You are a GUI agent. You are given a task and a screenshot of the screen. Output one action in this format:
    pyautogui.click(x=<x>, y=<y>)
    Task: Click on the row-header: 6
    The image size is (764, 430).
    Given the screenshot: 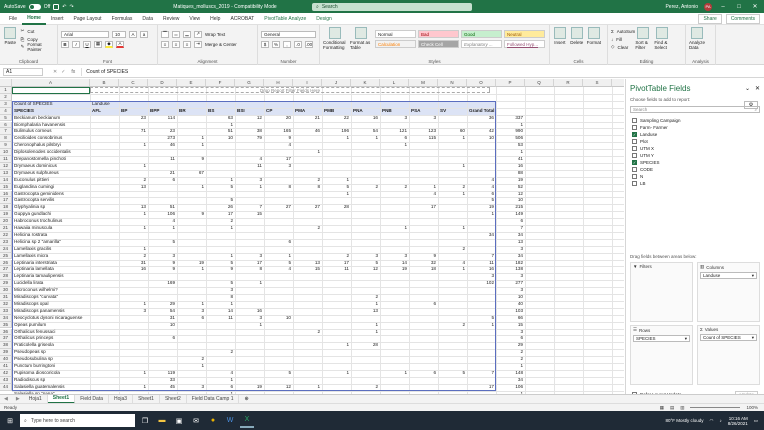 What is the action you would take?
    pyautogui.click(x=6, y=125)
    